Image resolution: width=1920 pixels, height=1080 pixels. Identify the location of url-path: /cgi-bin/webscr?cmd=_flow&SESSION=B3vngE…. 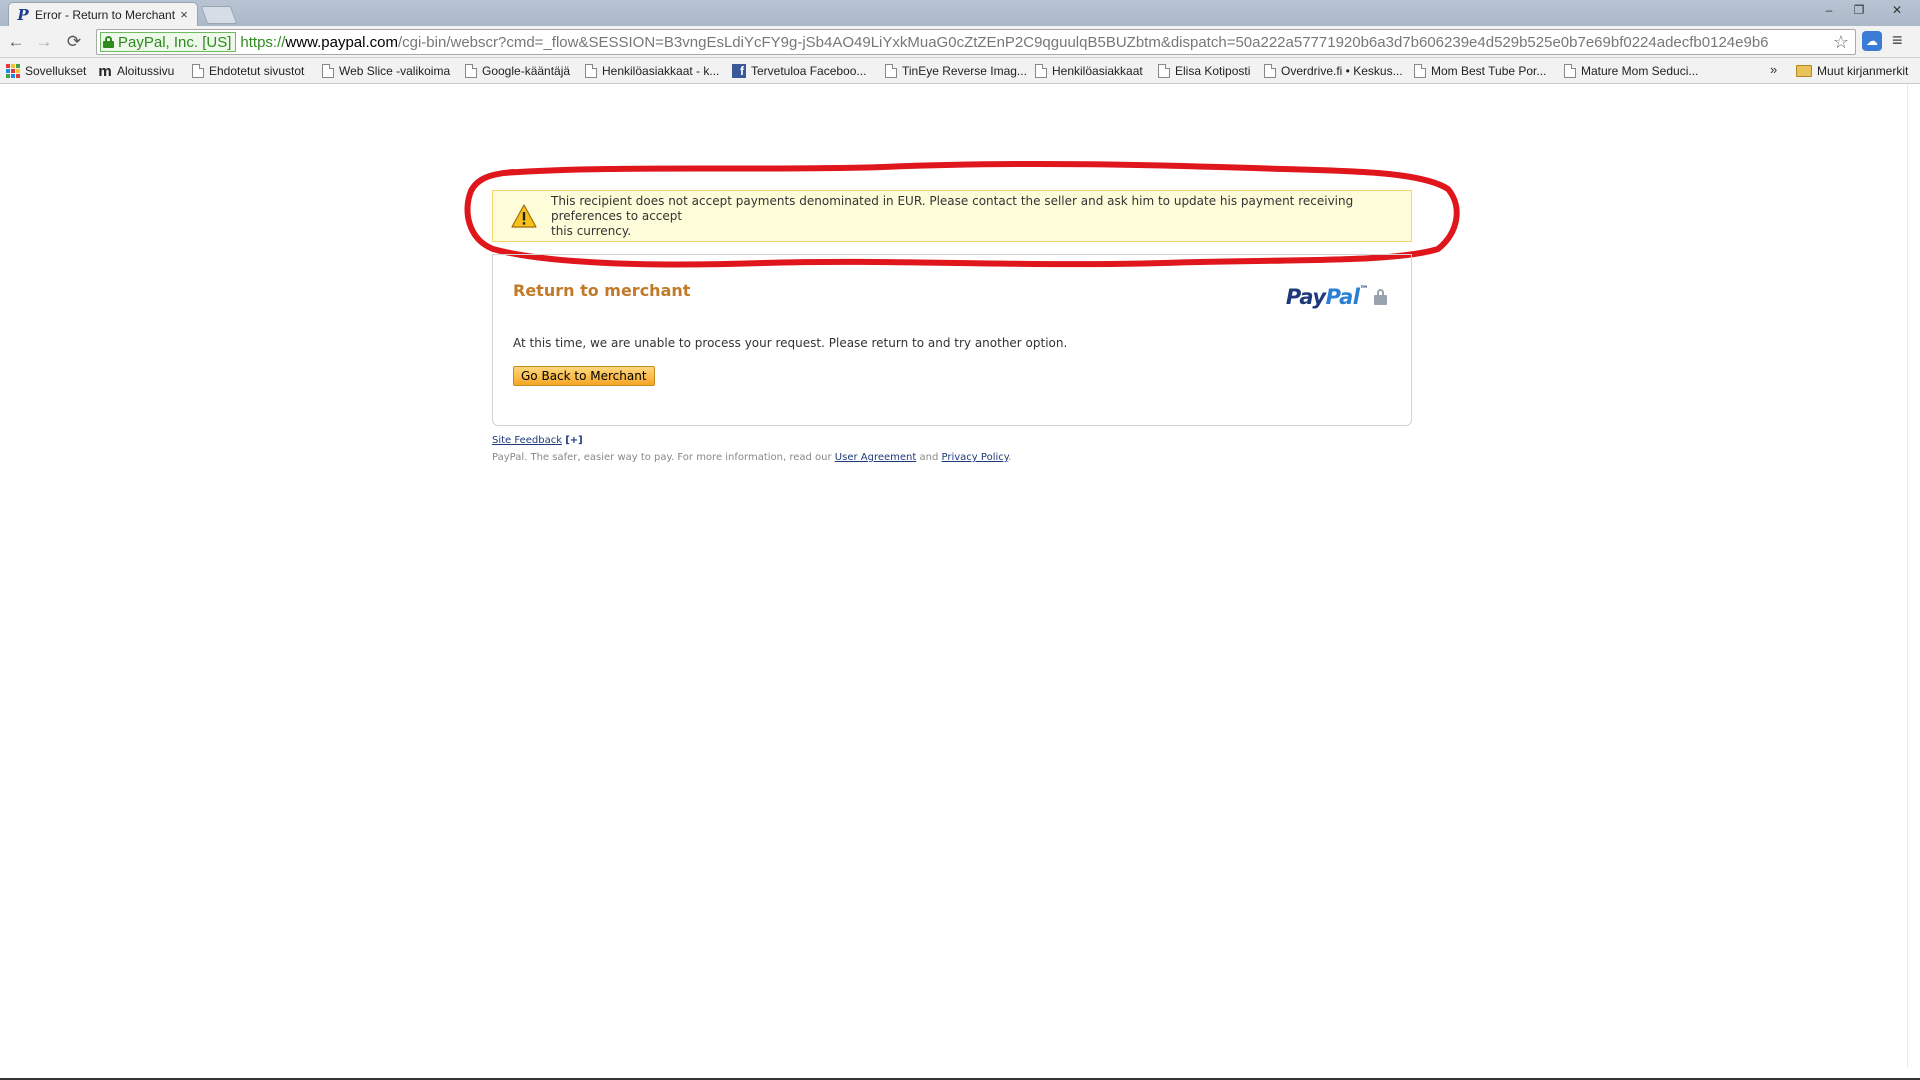
(1083, 42).